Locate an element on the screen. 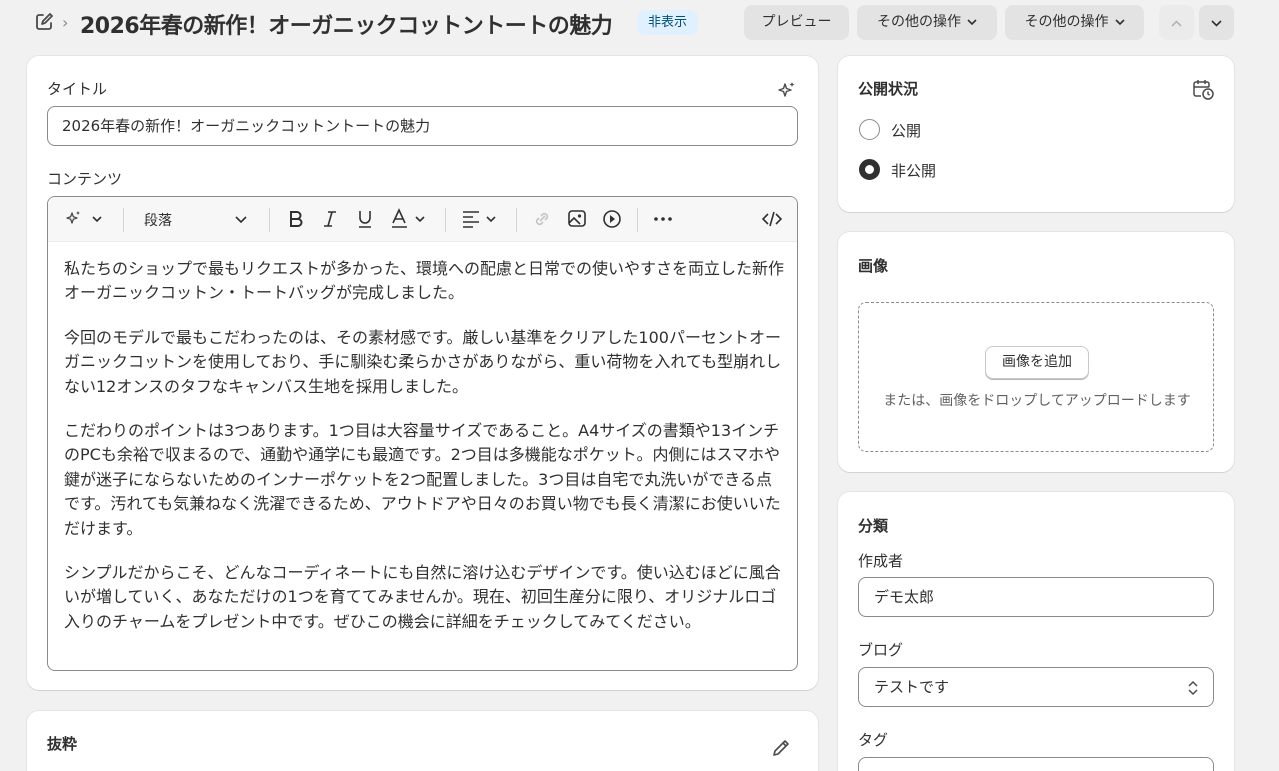  ai-sparkle-icon is located at coordinates (787, 90).